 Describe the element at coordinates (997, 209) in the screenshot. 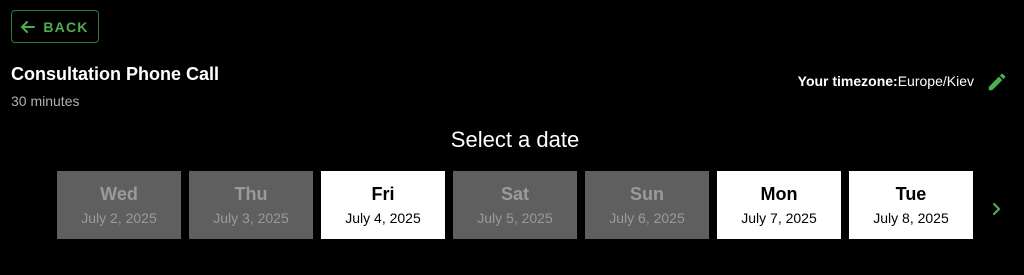

I see `chevron-right-icon` at that location.